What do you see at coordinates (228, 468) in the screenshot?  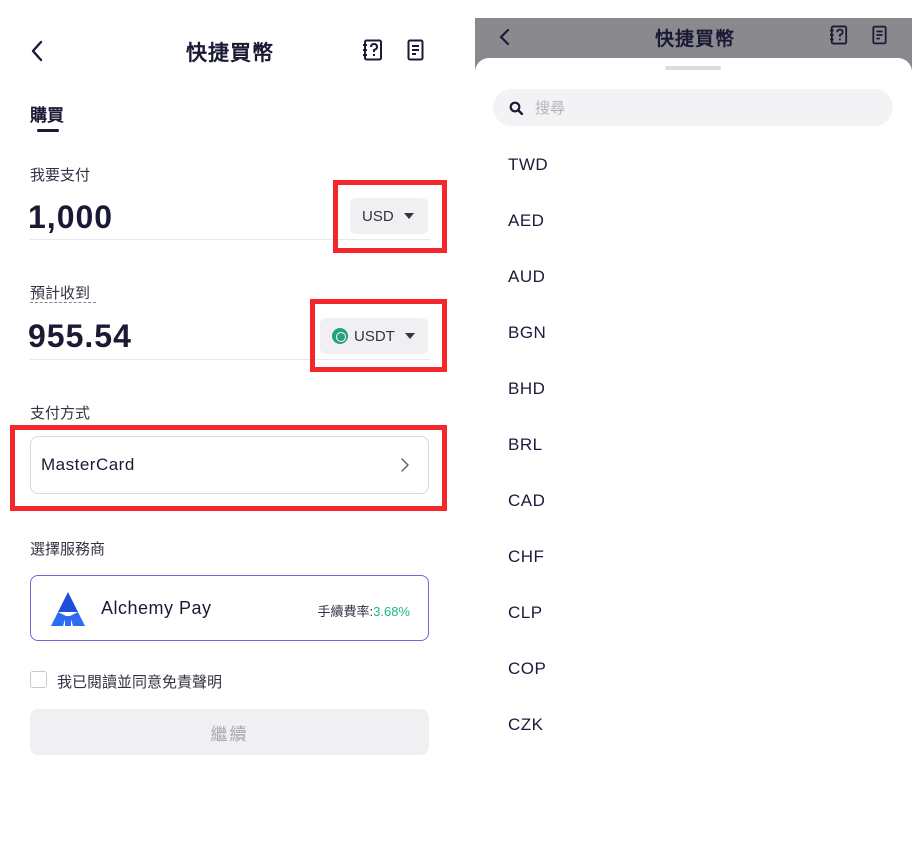 I see `highlight-box-payment-method` at bounding box center [228, 468].